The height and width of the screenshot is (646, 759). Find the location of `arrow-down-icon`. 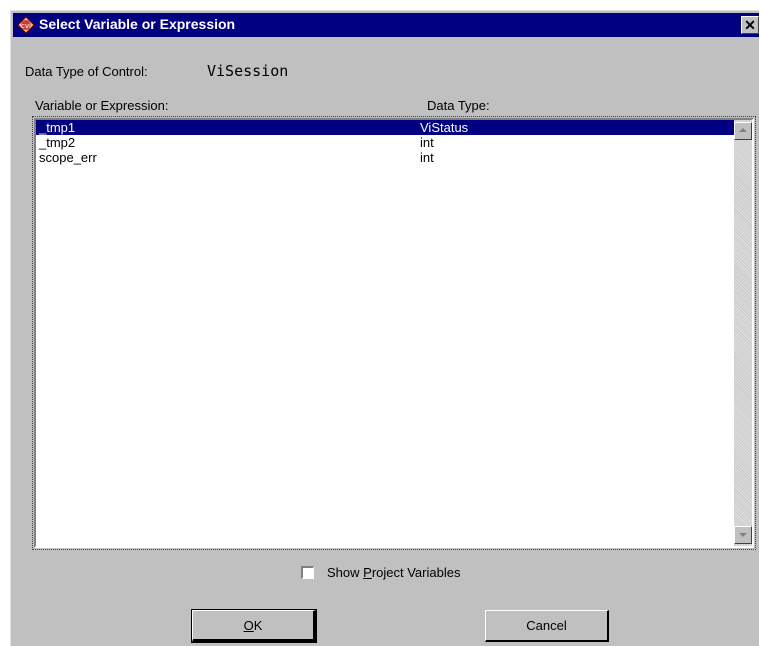

arrow-down-icon is located at coordinates (743, 535).